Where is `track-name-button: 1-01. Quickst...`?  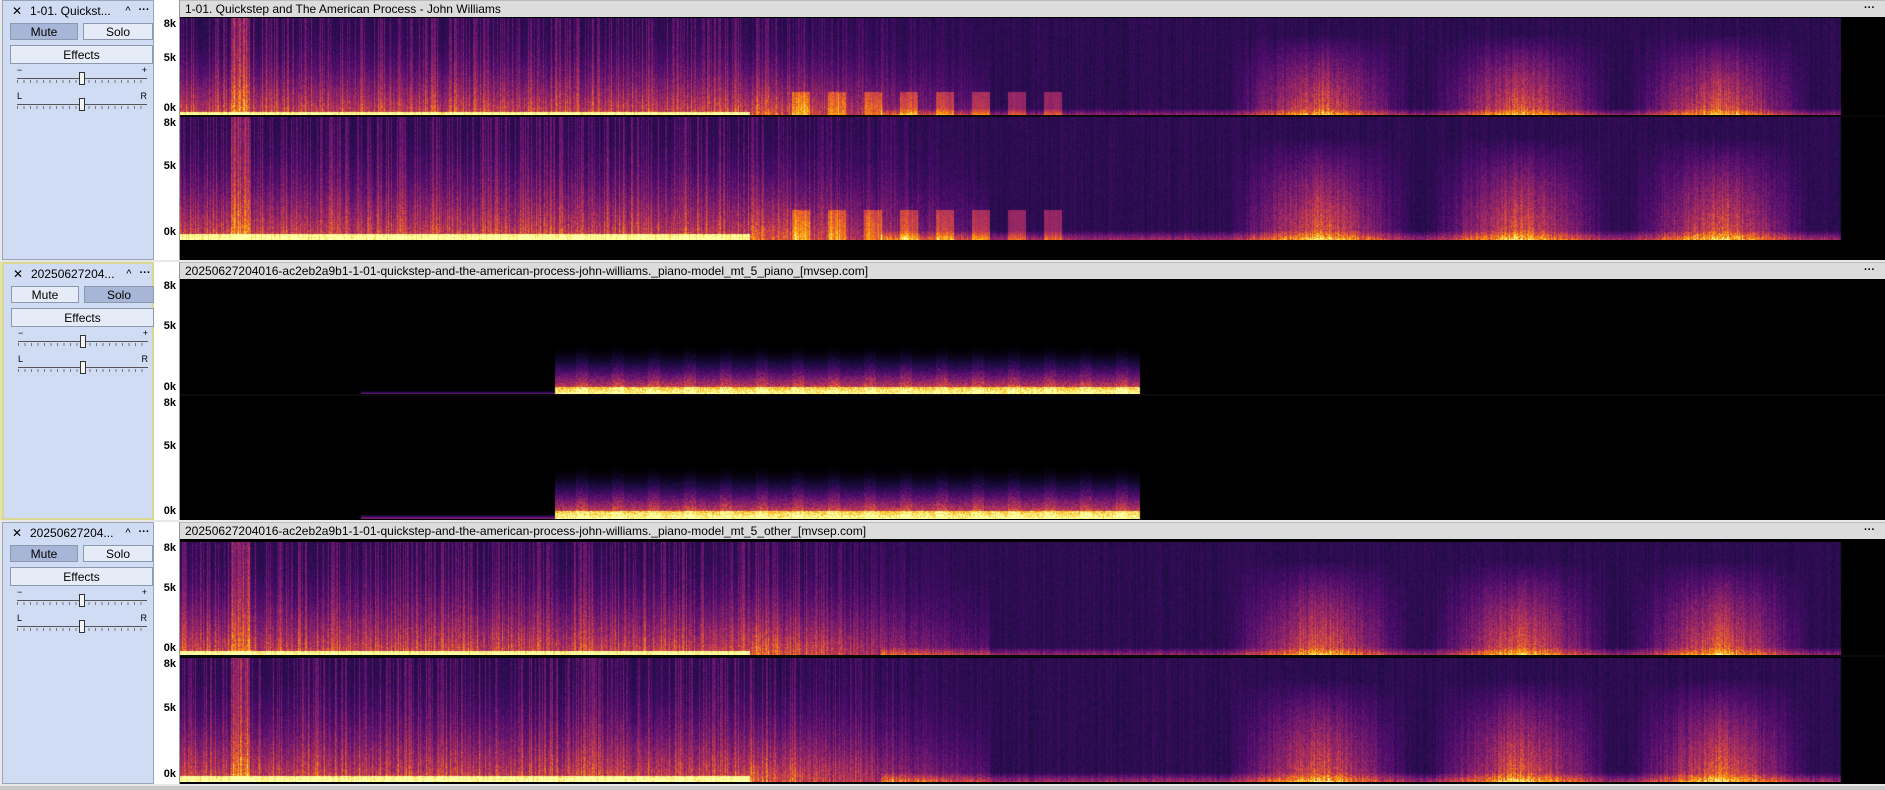 track-name-button: 1-01. Quickst... is located at coordinates (76, 11).